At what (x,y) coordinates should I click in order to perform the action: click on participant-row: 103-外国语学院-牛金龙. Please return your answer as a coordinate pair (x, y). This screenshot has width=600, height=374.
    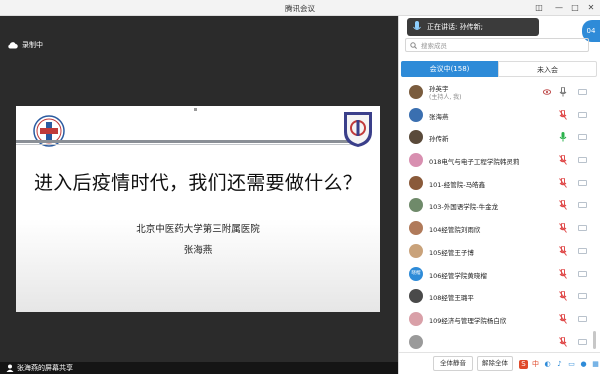
    Looking at the image, I should click on (497, 205).